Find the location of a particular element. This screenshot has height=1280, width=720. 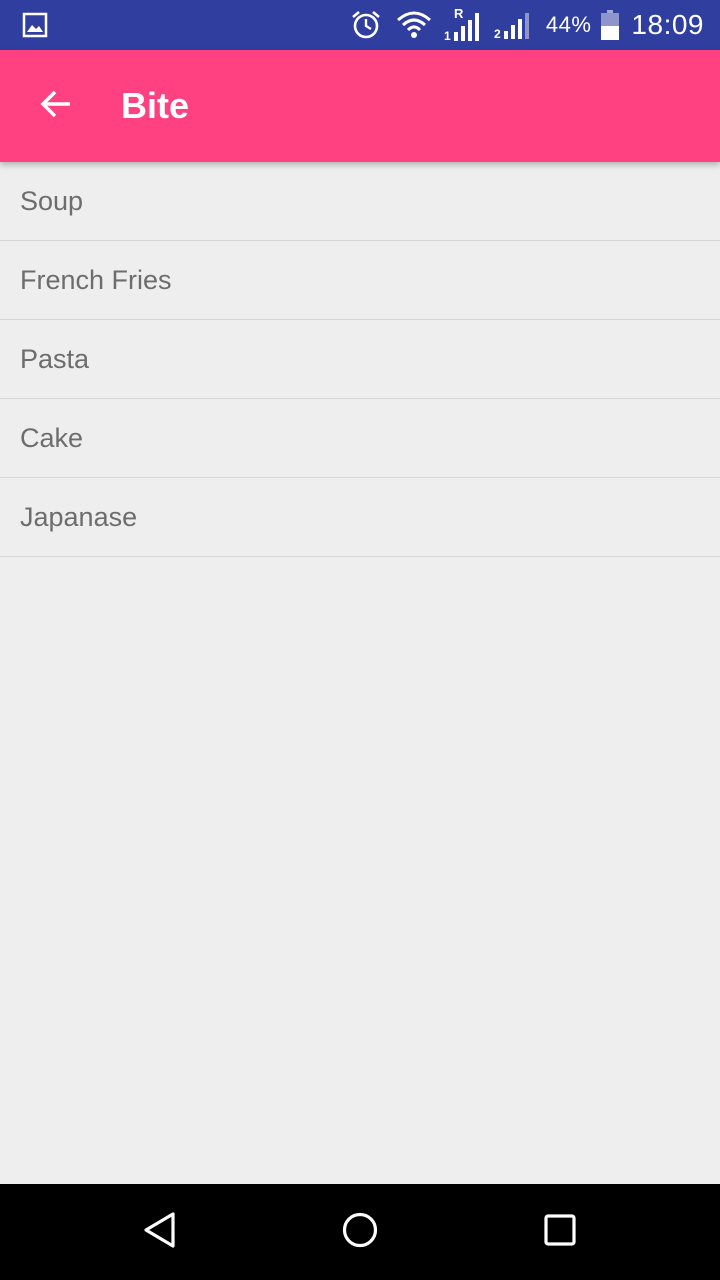

nav-back-icon is located at coordinates (160, 1232).